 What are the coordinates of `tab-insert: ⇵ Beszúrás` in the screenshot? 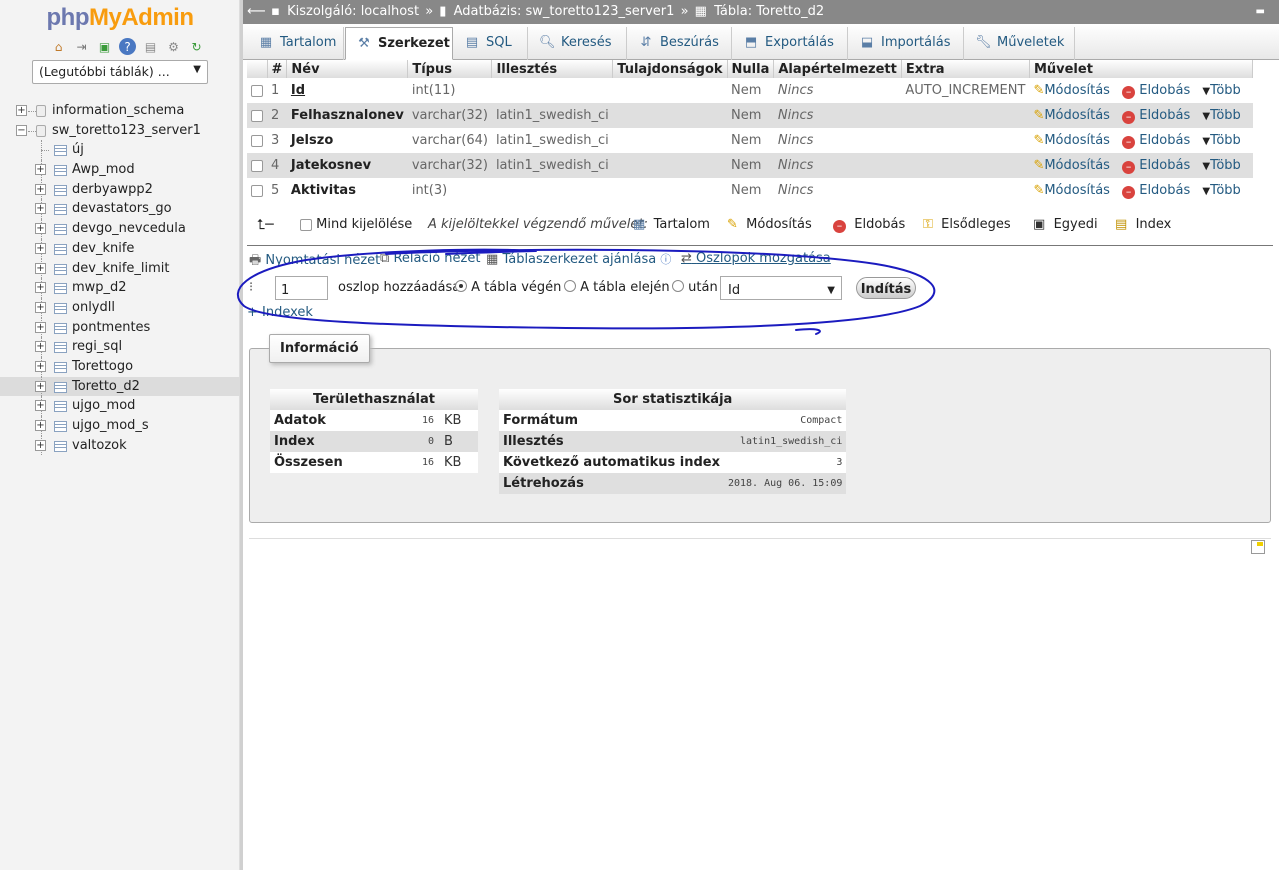 It's located at (680, 43).